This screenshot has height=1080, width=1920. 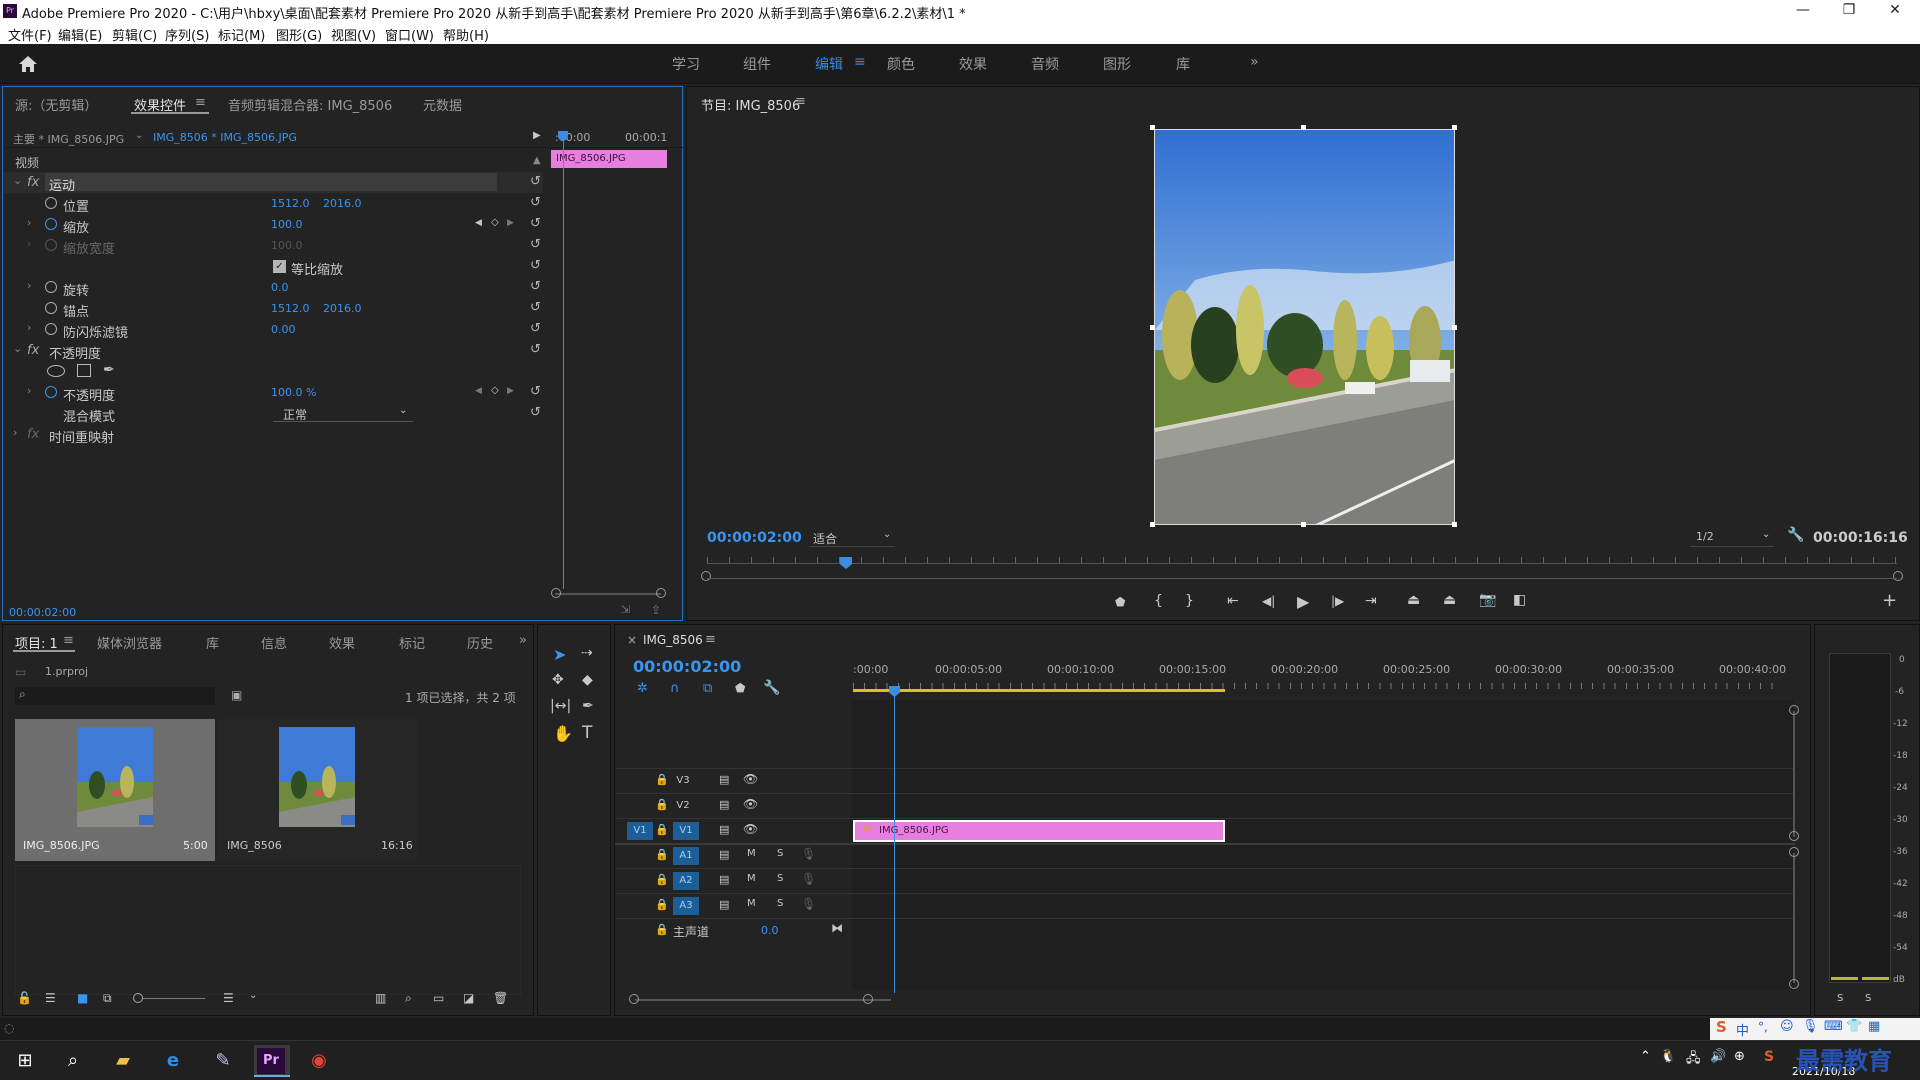 I want to click on voice-icon: 🎙, so click(x=1810, y=1026).